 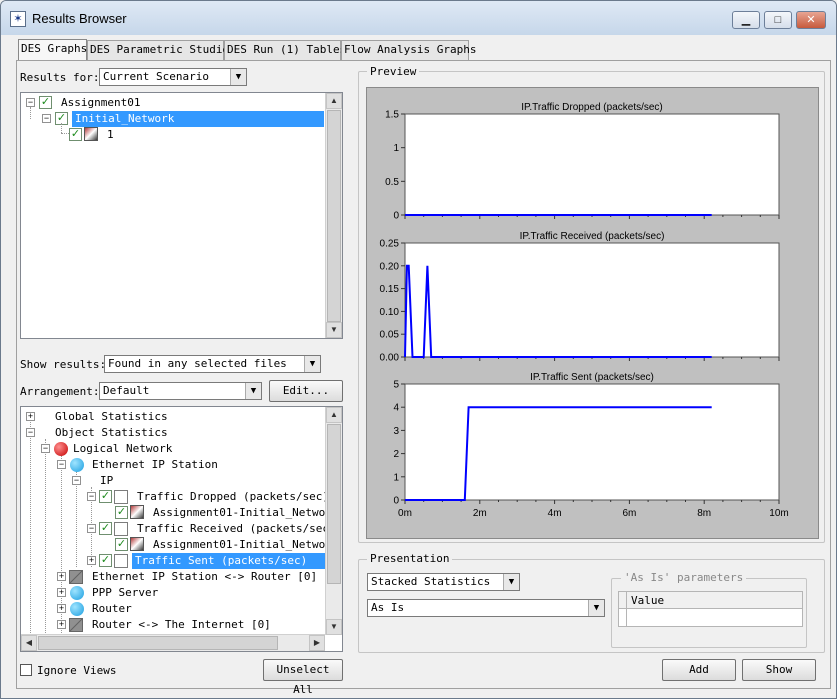 What do you see at coordinates (228, 561) in the screenshot?
I see `tree-node-label: Traffic Sent (packets/sec)` at bounding box center [228, 561].